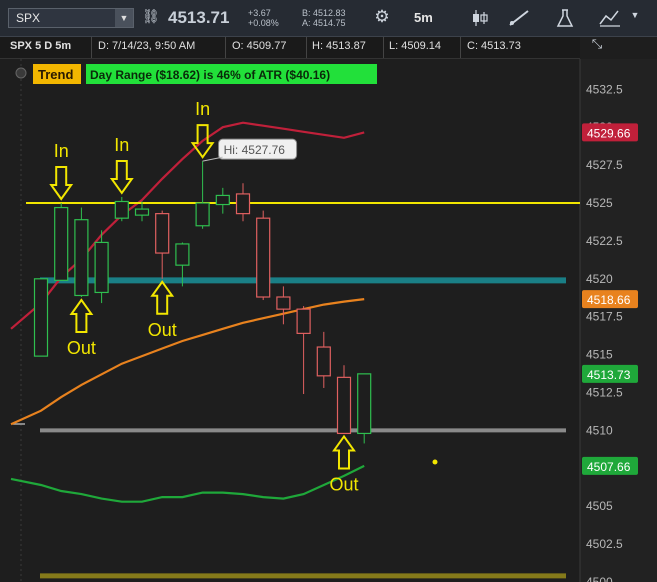 The height and width of the screenshot is (582, 657). Describe the element at coordinates (609, 375) in the screenshot. I see `price-badge-label: 4513.73` at that location.